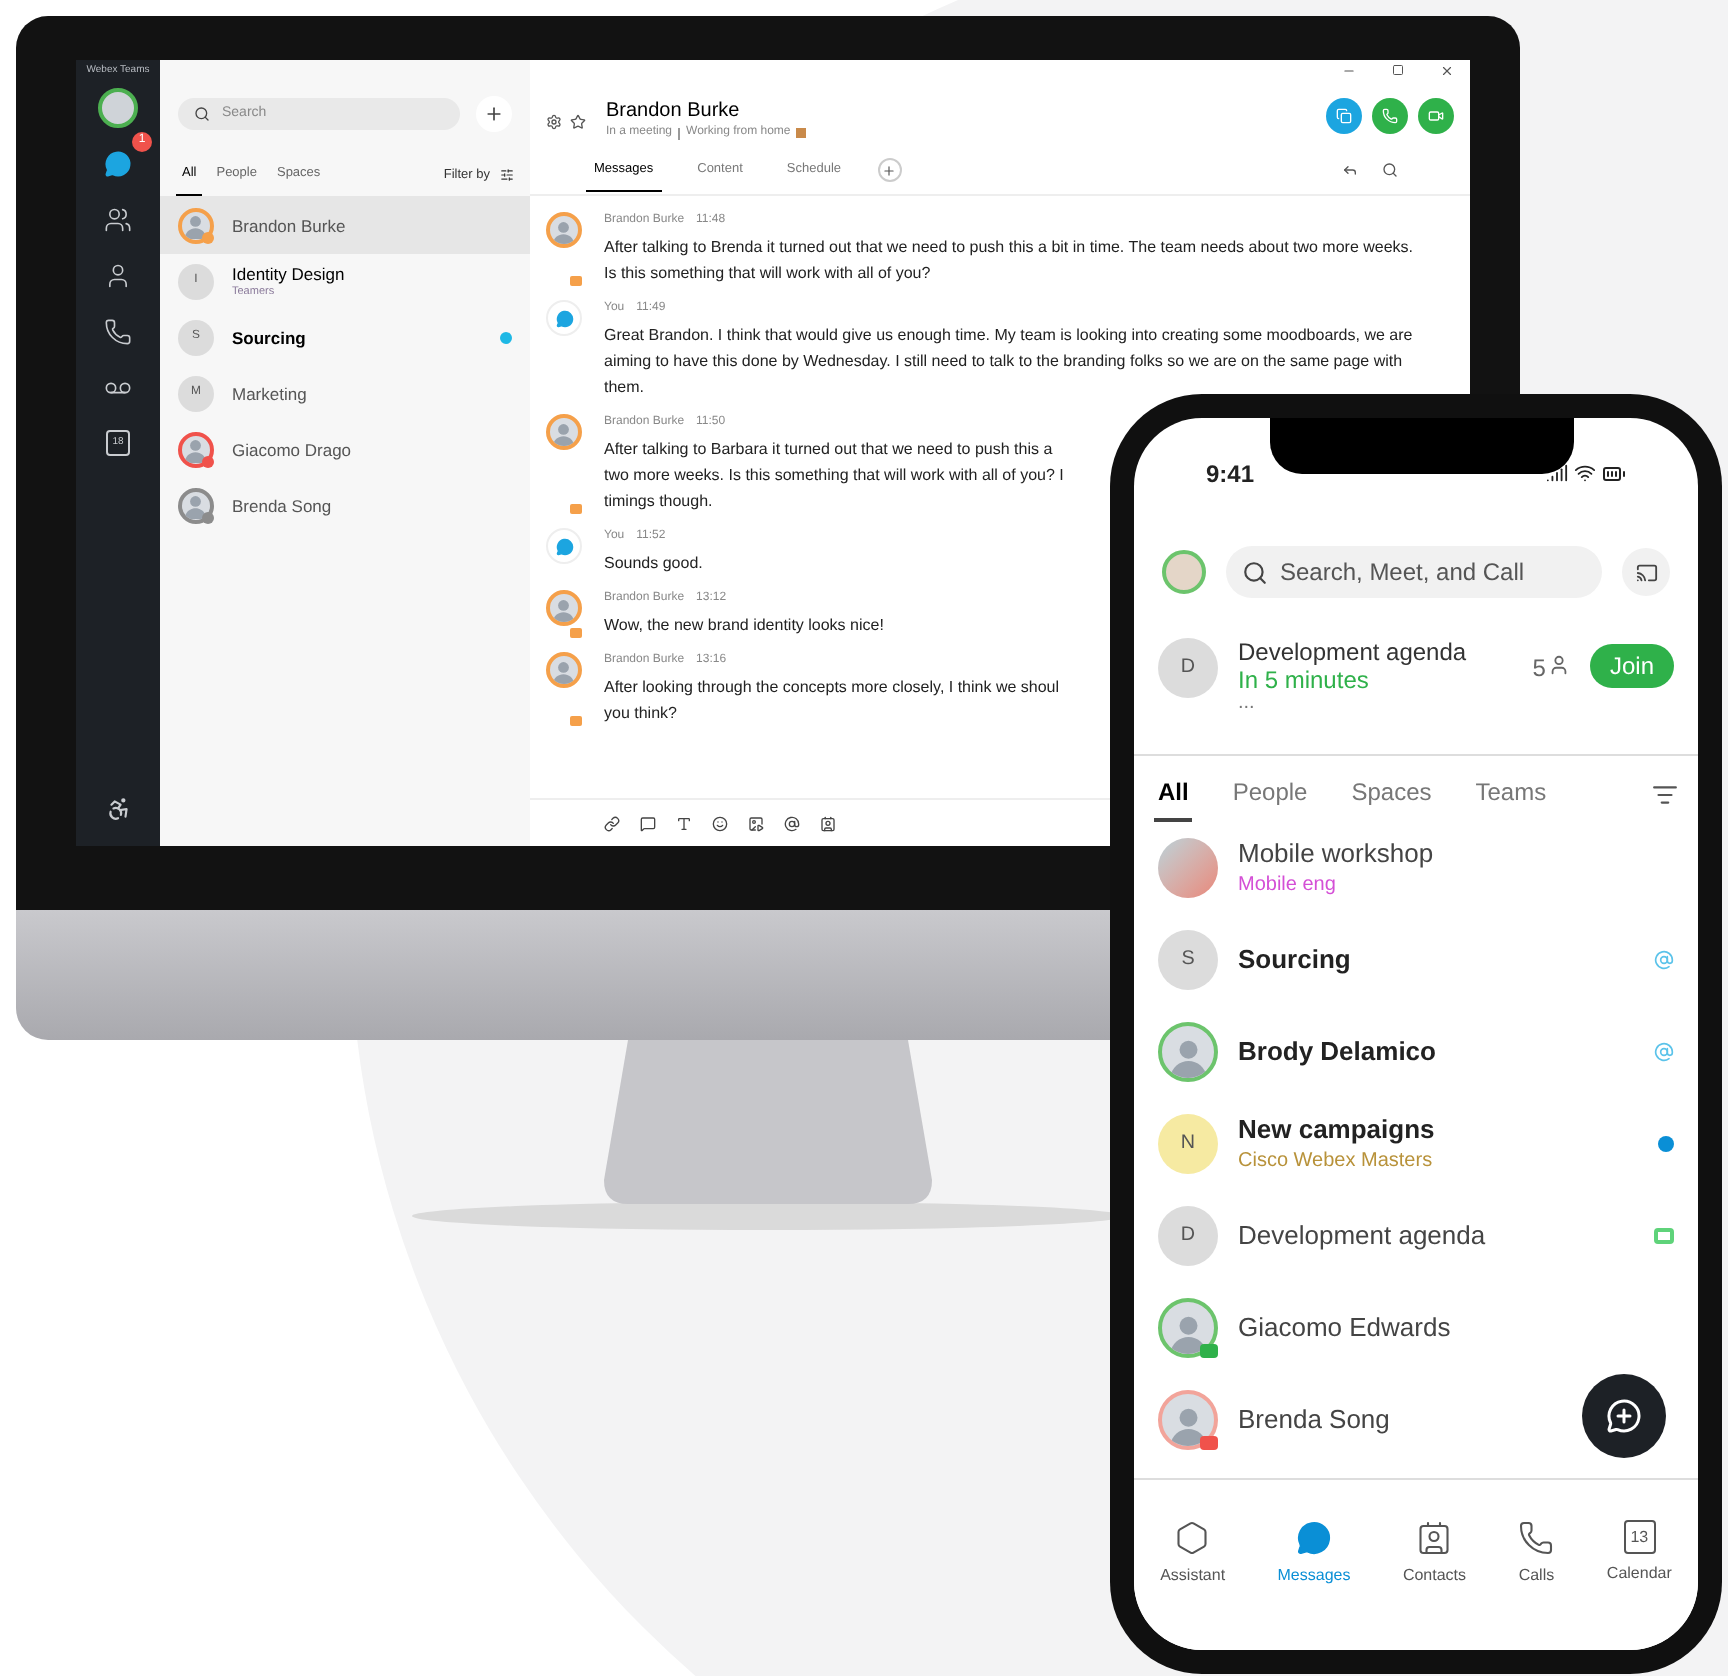 This screenshot has width=1728, height=1676. What do you see at coordinates (792, 823) in the screenshot?
I see `mention-icon` at bounding box center [792, 823].